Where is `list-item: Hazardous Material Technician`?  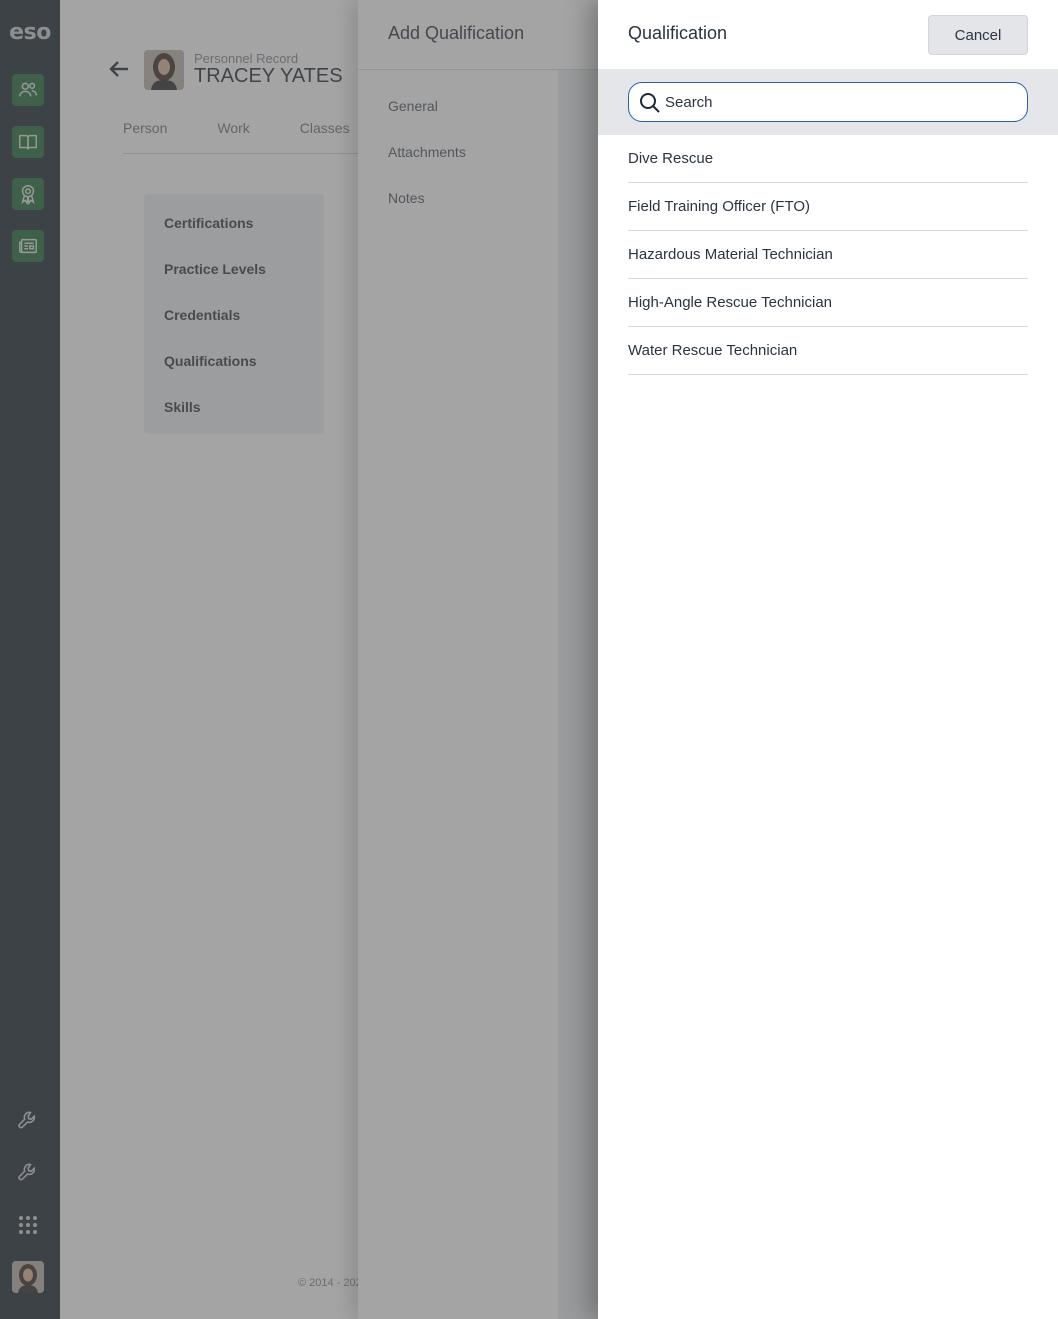 list-item: Hazardous Material Technician is located at coordinates (828, 255).